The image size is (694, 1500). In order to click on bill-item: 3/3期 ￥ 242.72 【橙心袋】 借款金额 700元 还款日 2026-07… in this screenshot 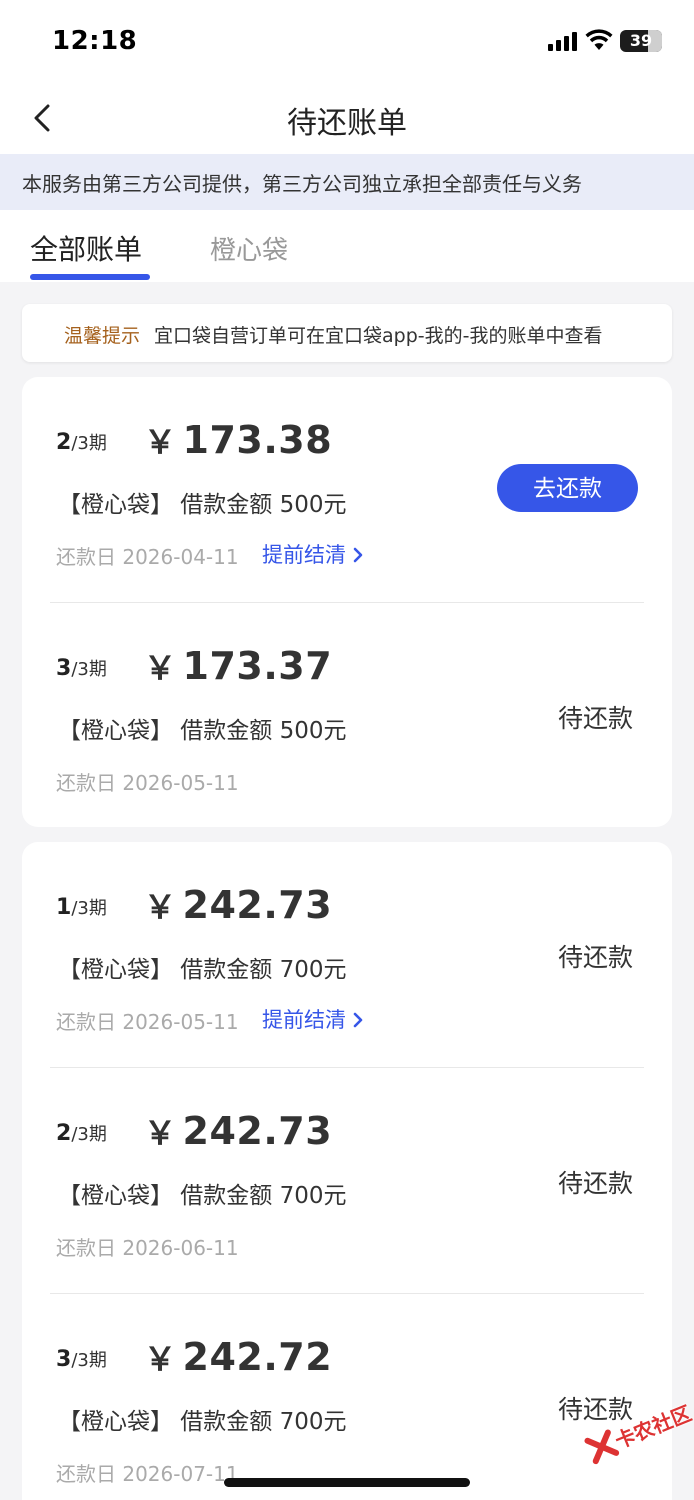, I will do `click(347, 1397)`.